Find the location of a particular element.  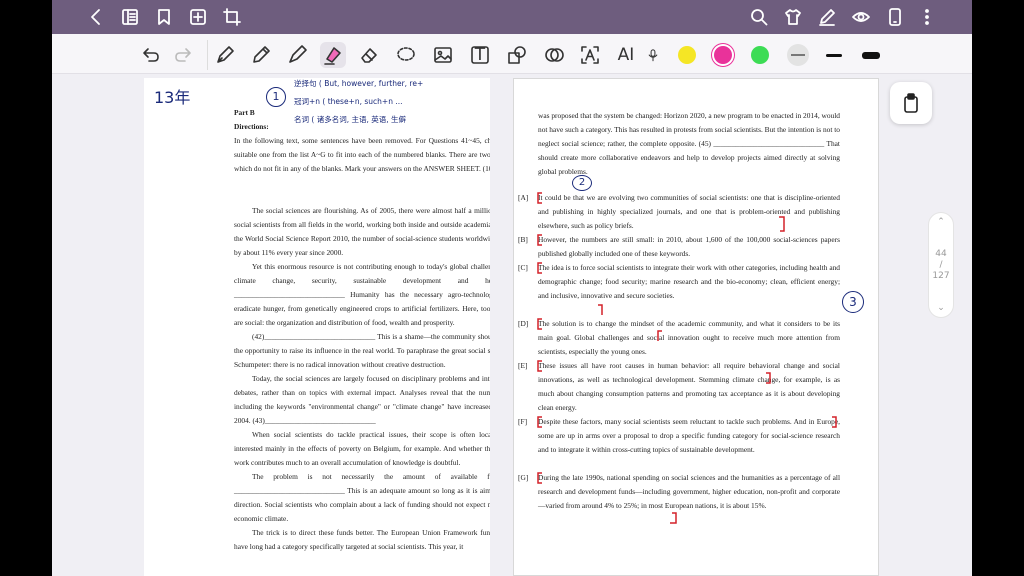

pencil-icon is located at coordinates (261, 55).